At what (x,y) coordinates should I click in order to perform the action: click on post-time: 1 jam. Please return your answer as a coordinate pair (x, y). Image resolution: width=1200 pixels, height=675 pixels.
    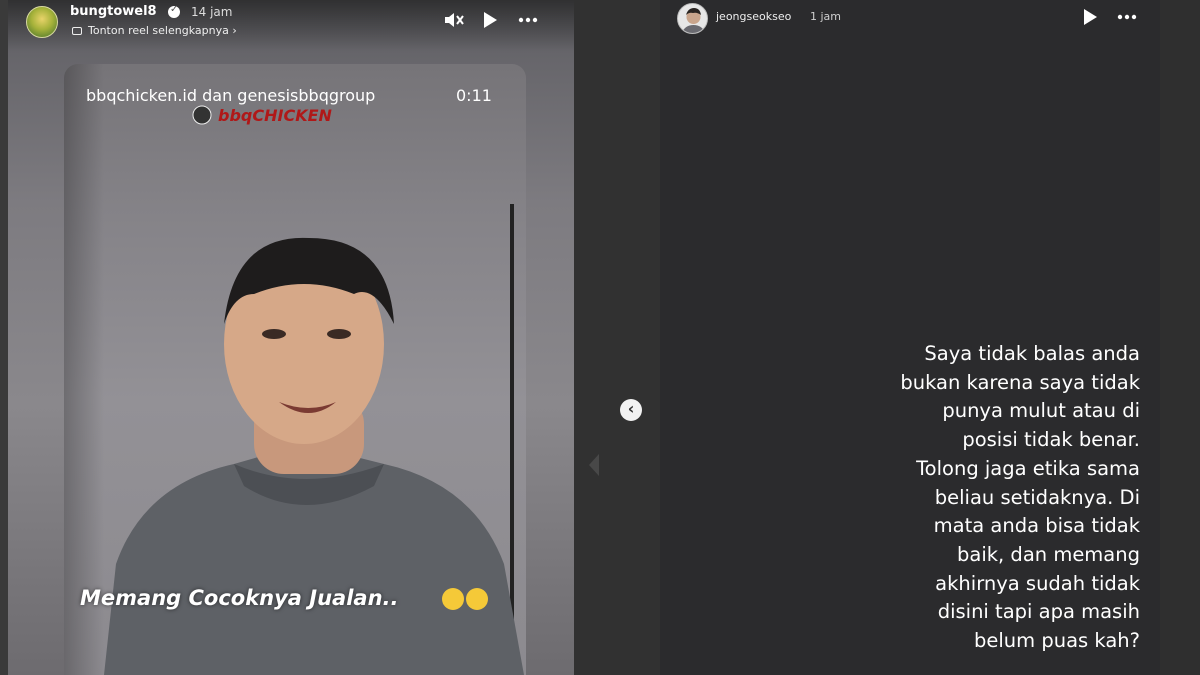
    Looking at the image, I should click on (826, 16).